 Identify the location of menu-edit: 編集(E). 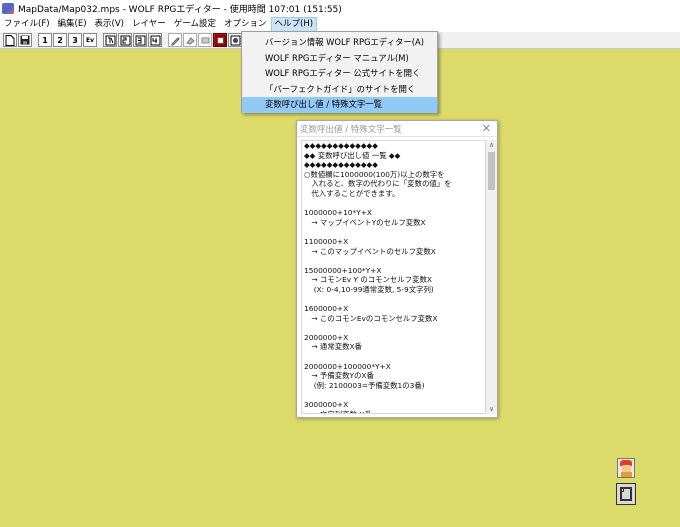
(72, 24).